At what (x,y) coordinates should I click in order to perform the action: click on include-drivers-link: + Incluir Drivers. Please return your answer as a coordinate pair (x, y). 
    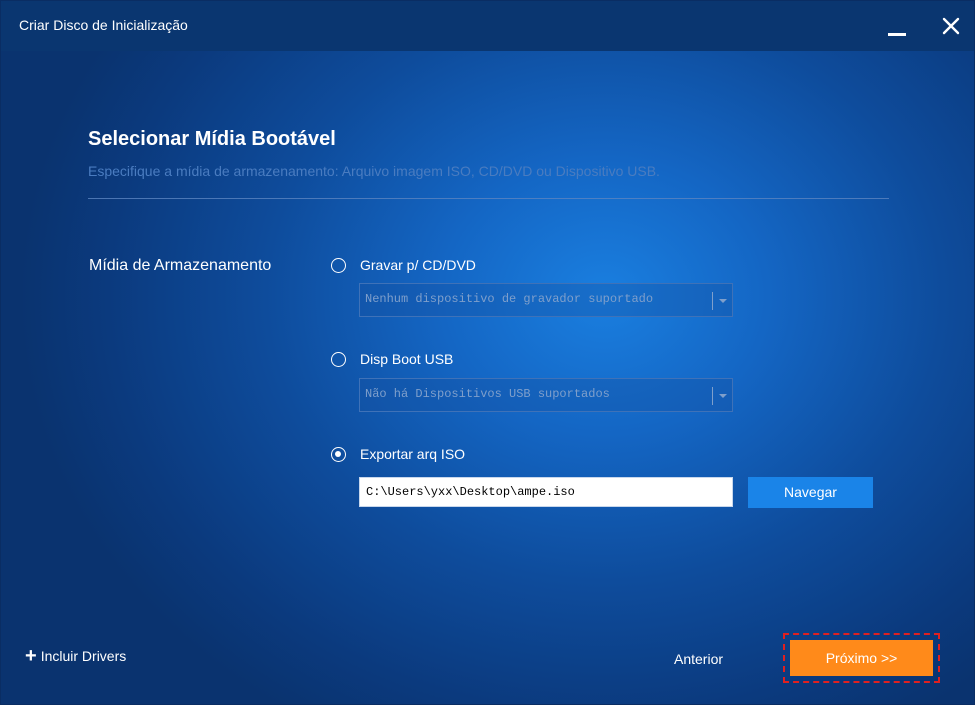
    Looking at the image, I should click on (76, 656).